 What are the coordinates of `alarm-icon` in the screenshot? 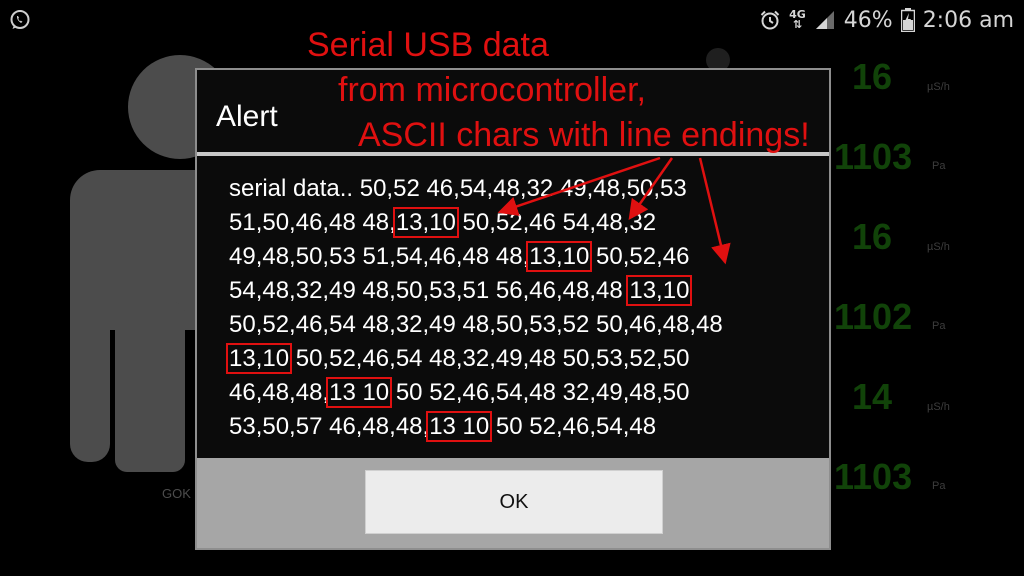 It's located at (770, 20).